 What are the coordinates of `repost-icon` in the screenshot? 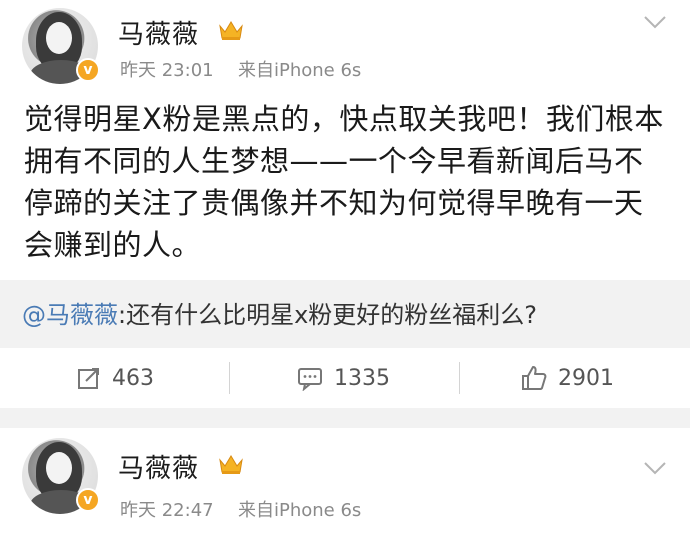 It's located at (88, 378).